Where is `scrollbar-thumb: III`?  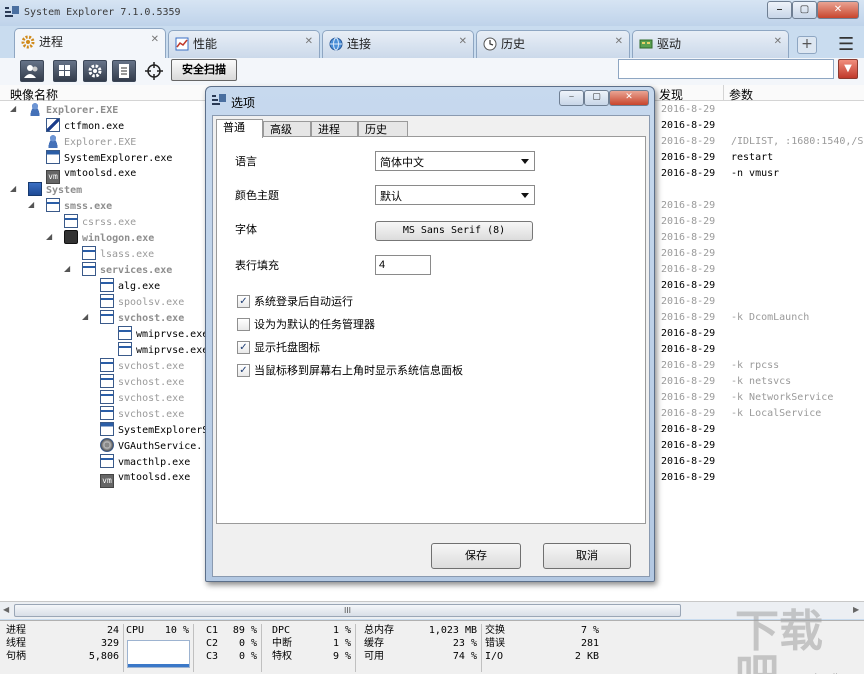 scrollbar-thumb: III is located at coordinates (347, 610).